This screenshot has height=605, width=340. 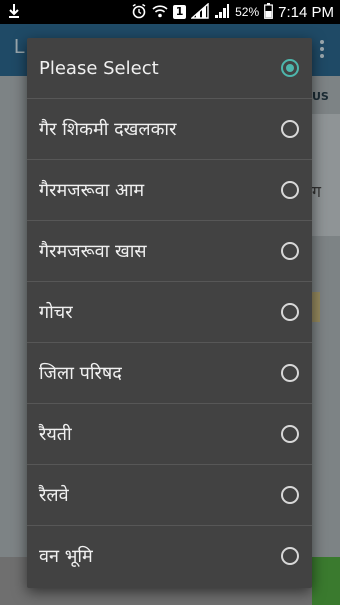 What do you see at coordinates (199, 11) in the screenshot?
I see `signal-icon` at bounding box center [199, 11].